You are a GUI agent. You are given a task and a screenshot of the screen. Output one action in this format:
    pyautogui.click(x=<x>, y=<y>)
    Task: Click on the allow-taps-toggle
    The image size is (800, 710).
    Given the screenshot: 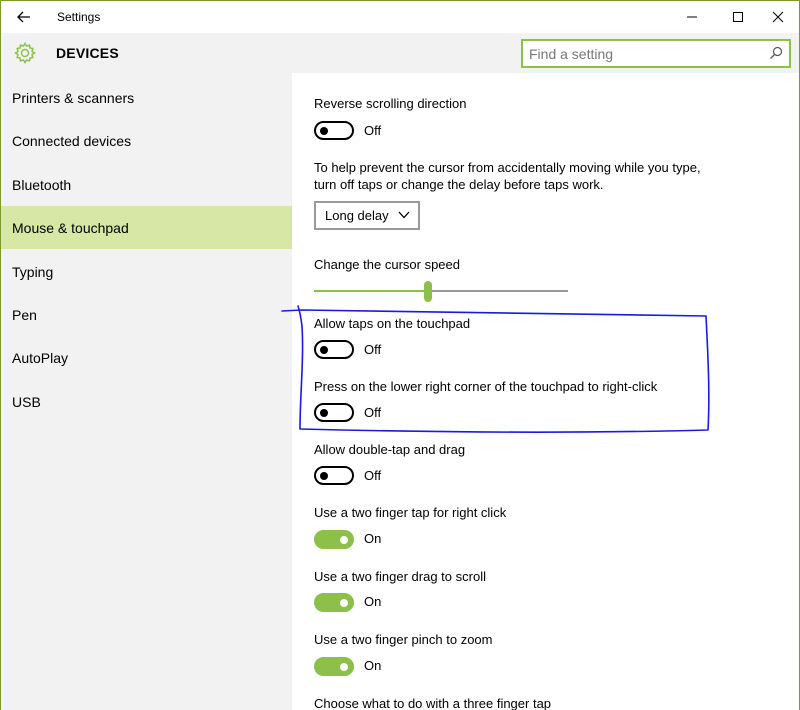 What is the action you would take?
    pyautogui.click(x=334, y=349)
    